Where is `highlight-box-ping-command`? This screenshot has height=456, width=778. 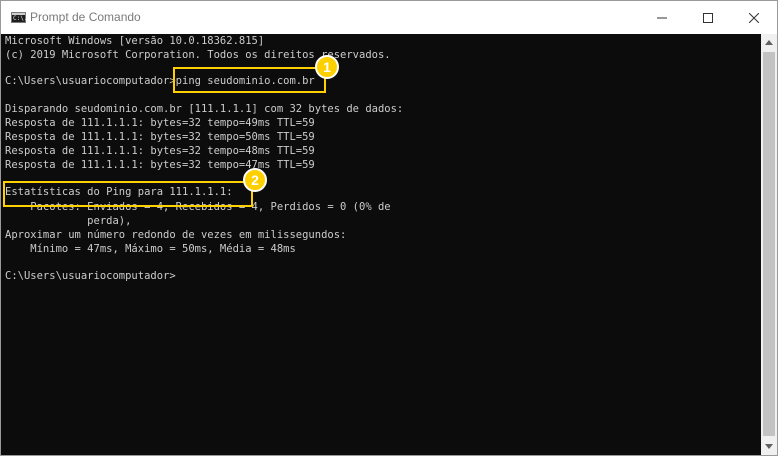 highlight-box-ping-command is located at coordinates (249, 80).